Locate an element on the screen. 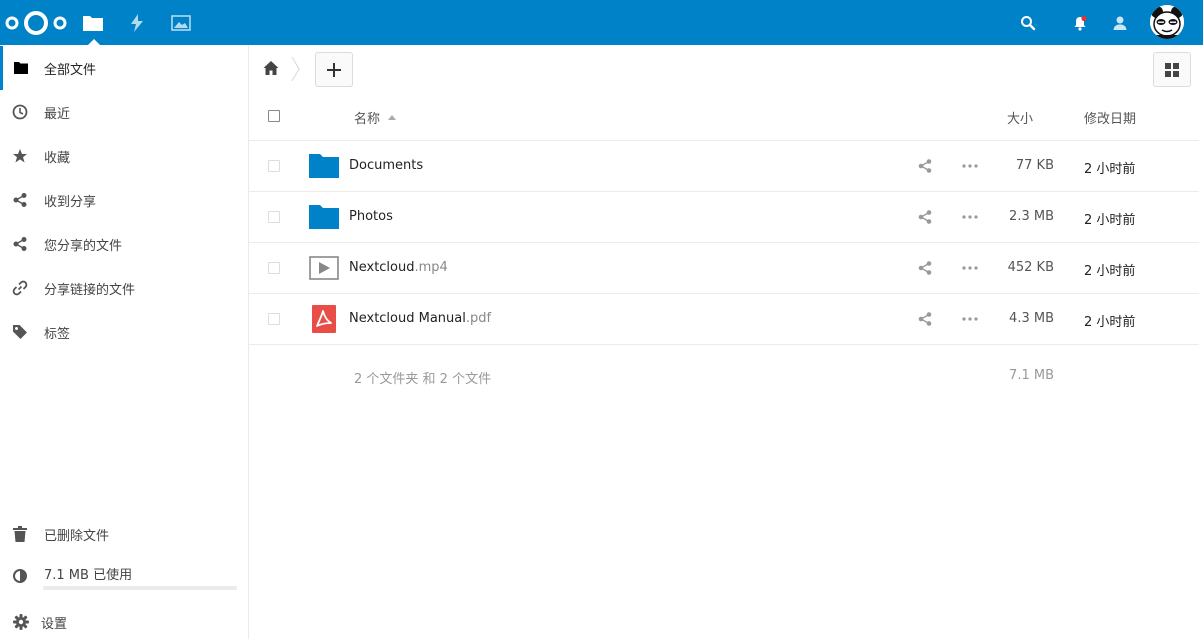 This screenshot has height=644, width=1203. notifications-icon is located at coordinates (1080, 23).